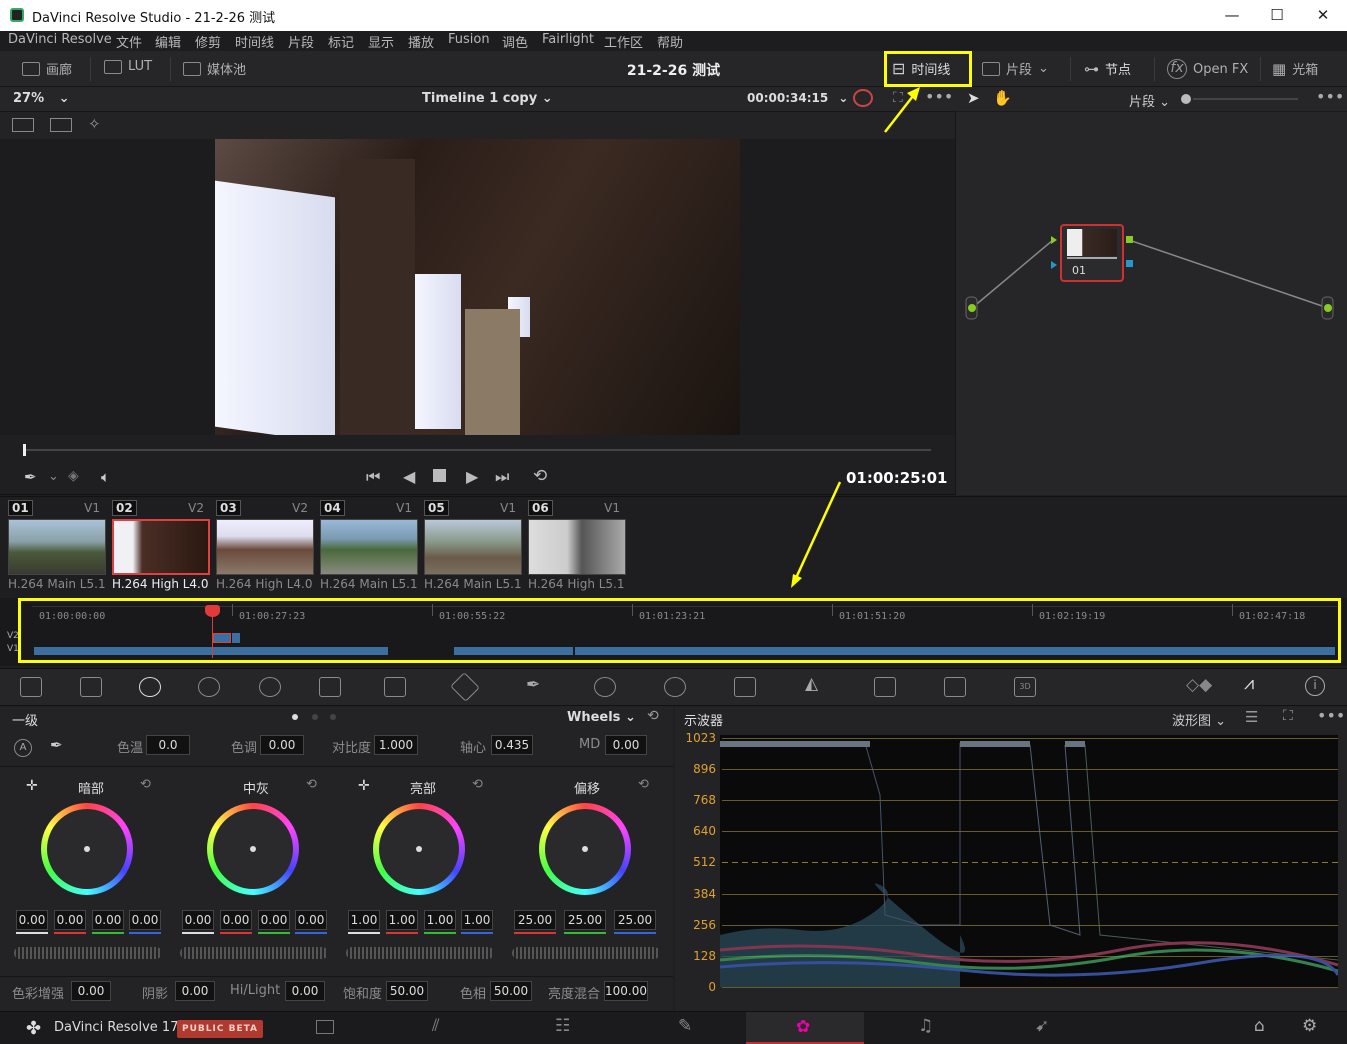 The image size is (1347, 1044). I want to click on white-balance-picker-icon: ✒, so click(56, 745).